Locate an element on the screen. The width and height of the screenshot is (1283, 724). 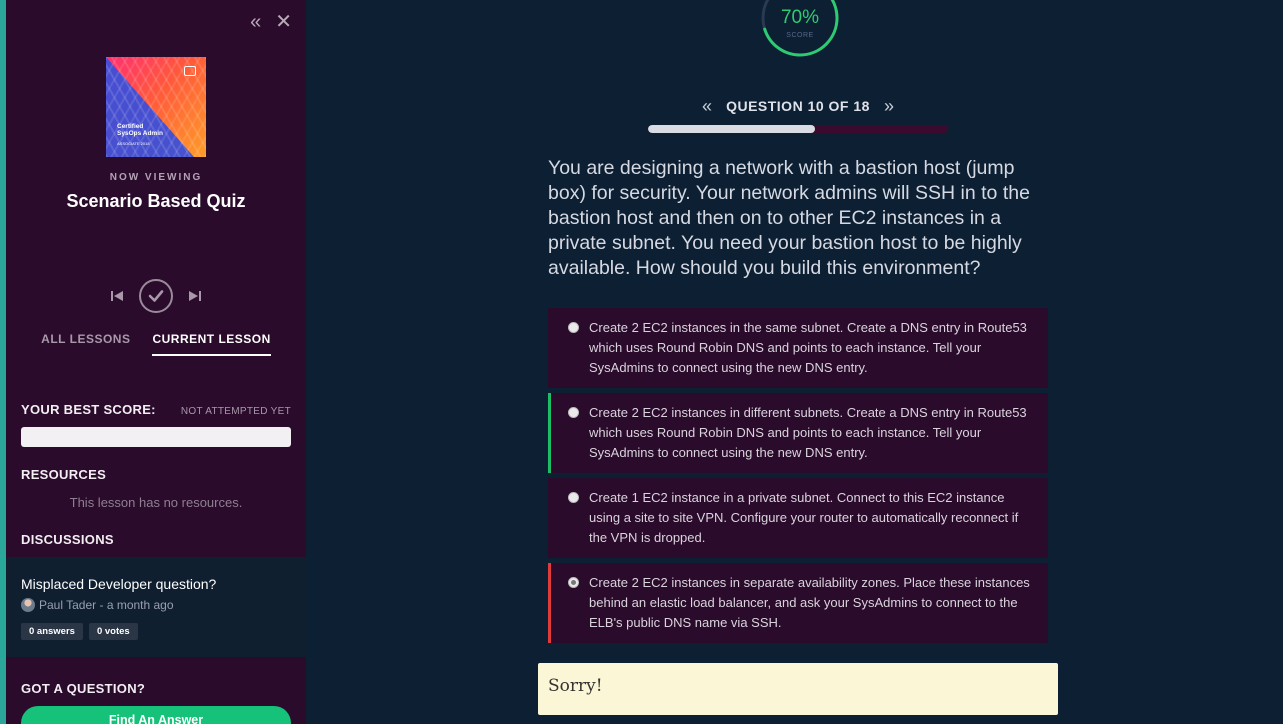
lesson-controls is located at coordinates (156, 296).